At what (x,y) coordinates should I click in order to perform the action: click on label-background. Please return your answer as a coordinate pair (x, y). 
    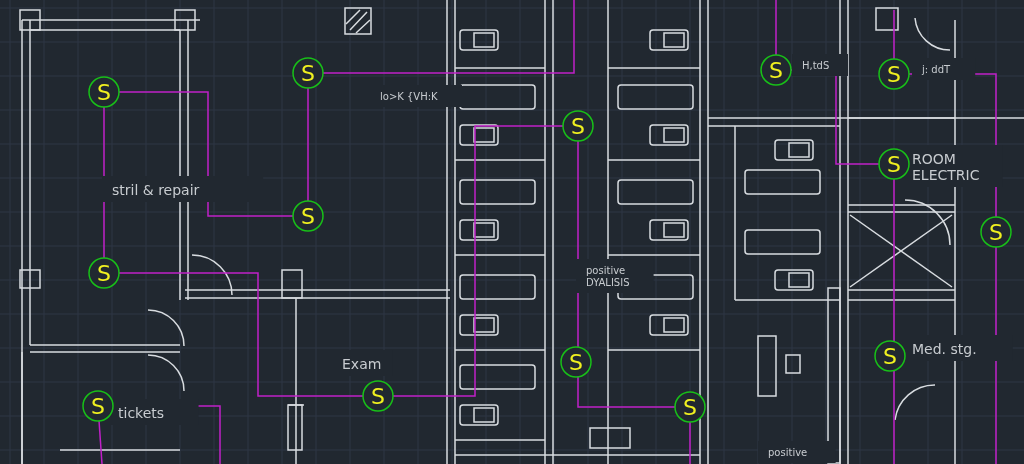
    Looking at the image, I should click on (820, 65).